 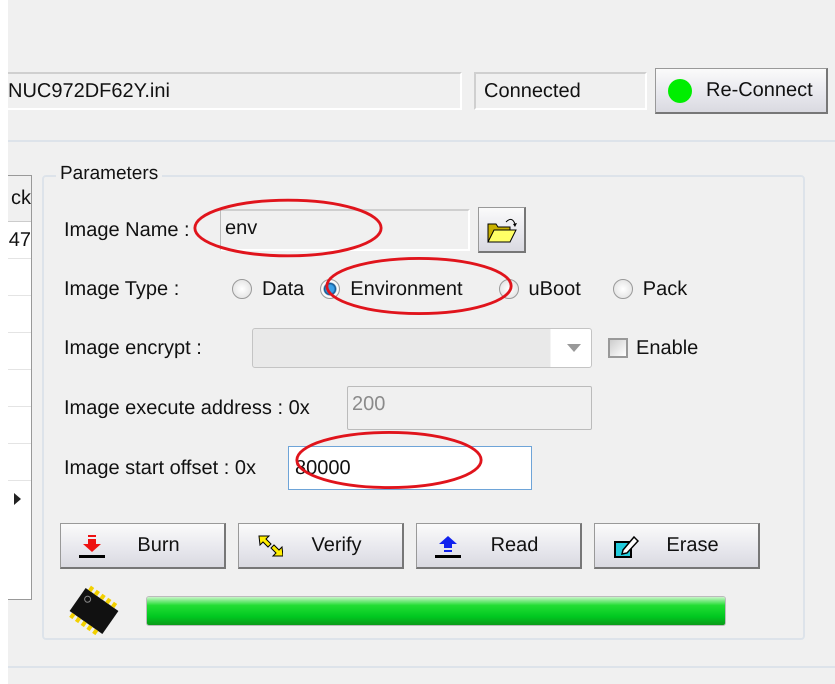 I want to click on radio-option: Pack, so click(x=650, y=289).